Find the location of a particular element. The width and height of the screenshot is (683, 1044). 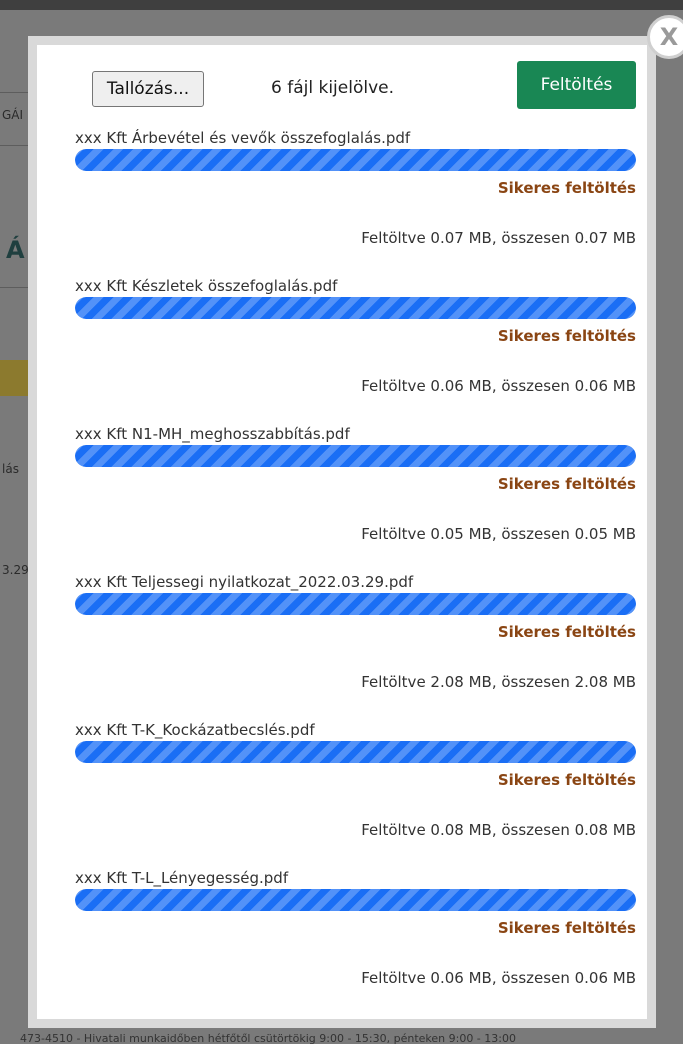

upload-size-info: Feltöltve 0.07 MB, összesen 0.07 MB is located at coordinates (498, 238).